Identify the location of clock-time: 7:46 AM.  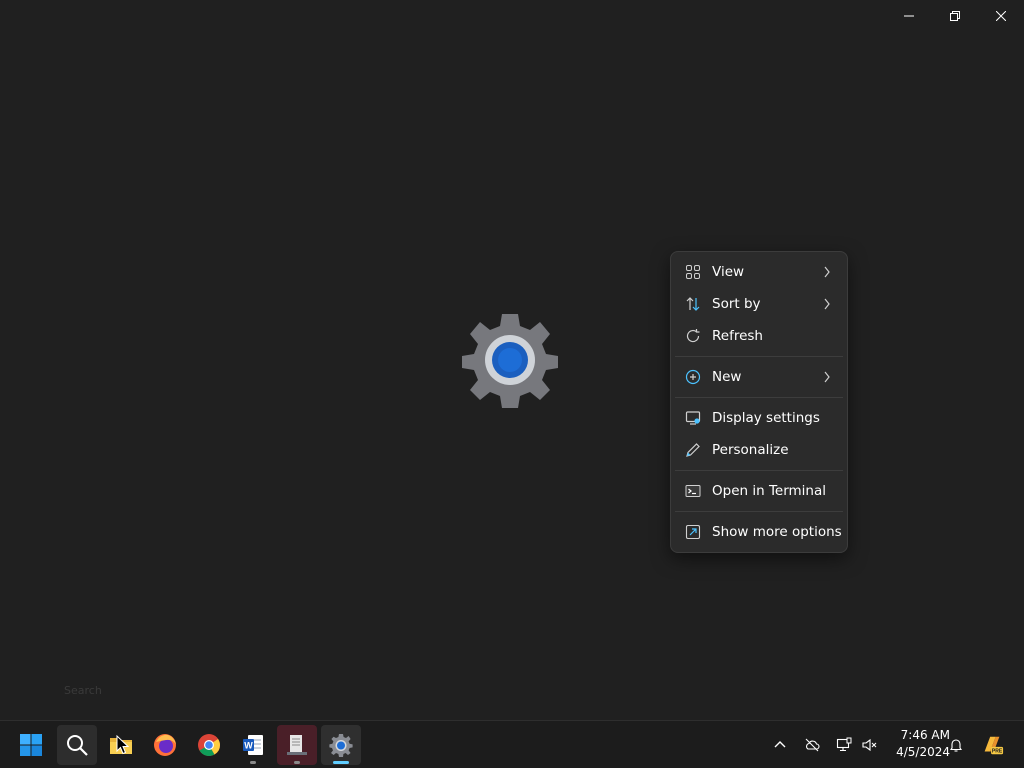
(925, 735).